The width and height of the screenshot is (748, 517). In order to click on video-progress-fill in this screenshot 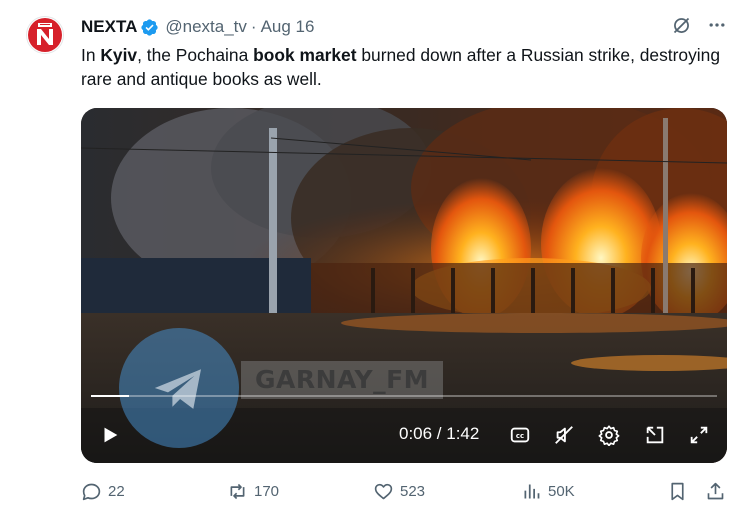, I will do `click(110, 396)`.